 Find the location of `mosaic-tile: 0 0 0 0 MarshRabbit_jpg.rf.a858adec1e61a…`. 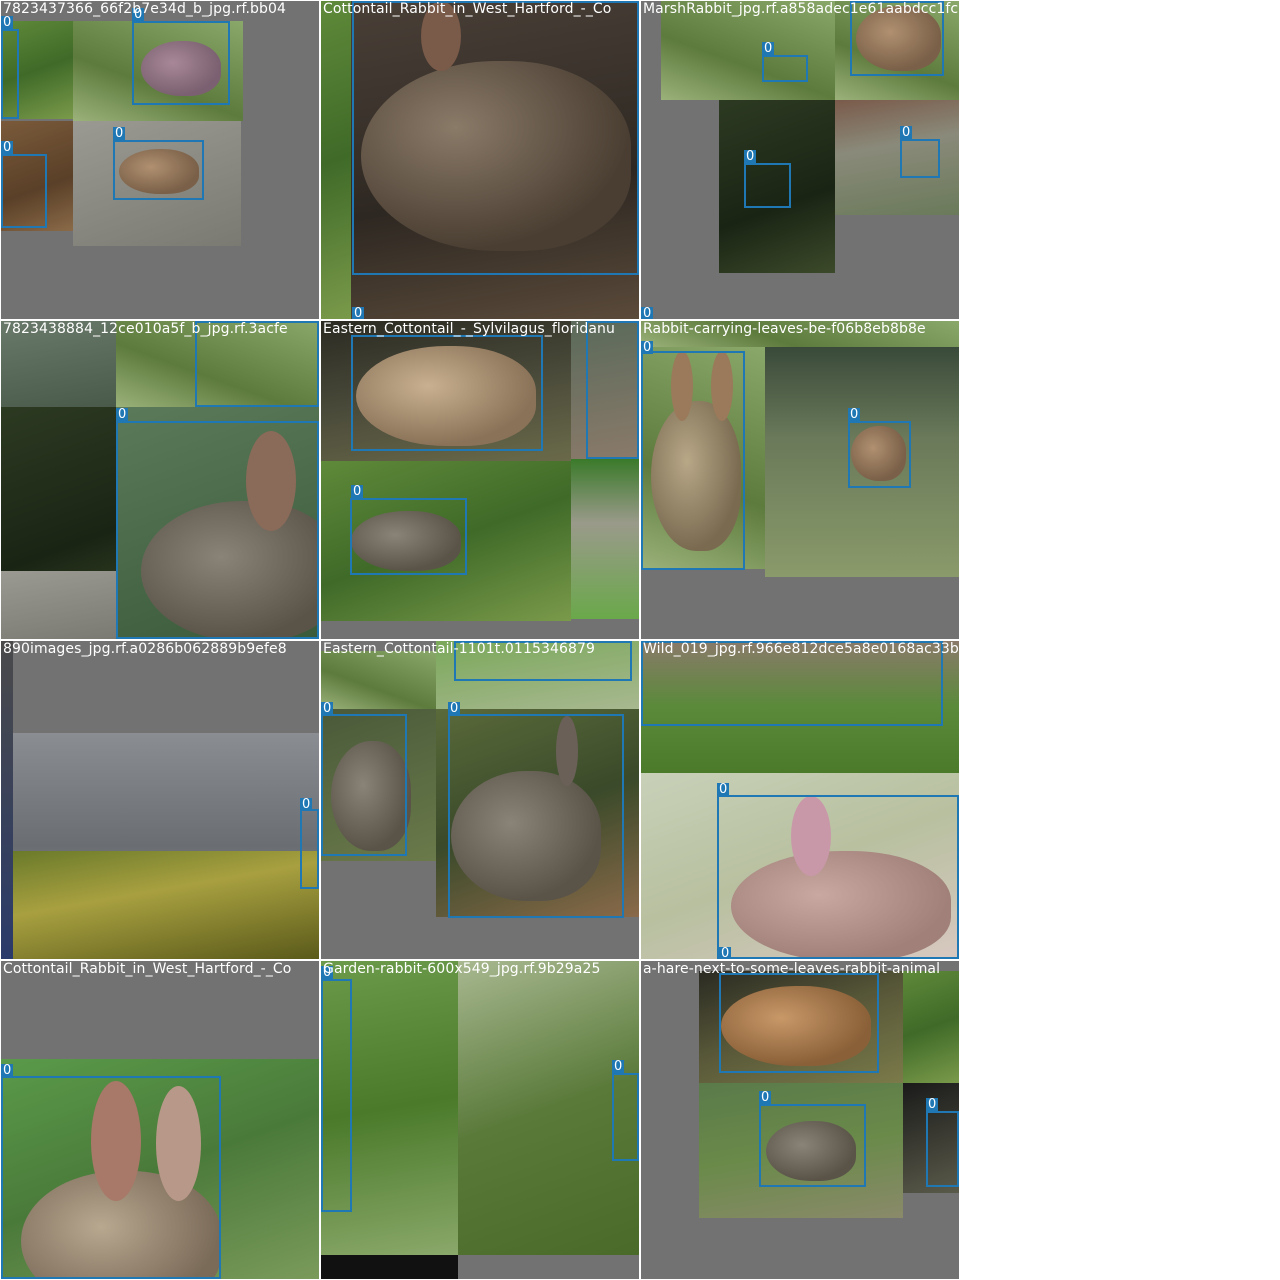

mosaic-tile: 0 0 0 0 MarshRabbit_jpg.rf.a858adec1e61a… is located at coordinates (800, 160).